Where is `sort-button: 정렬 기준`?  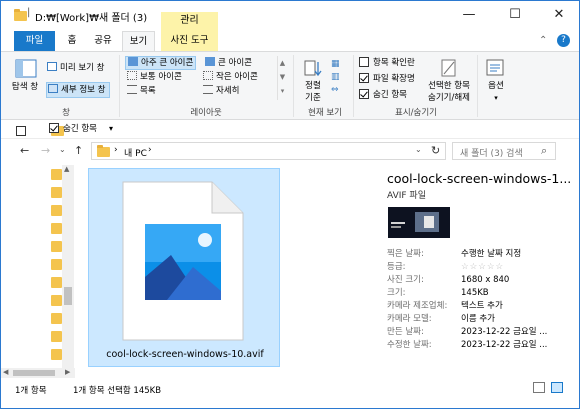
sort-button: 정렬 기준 is located at coordinates (313, 92).